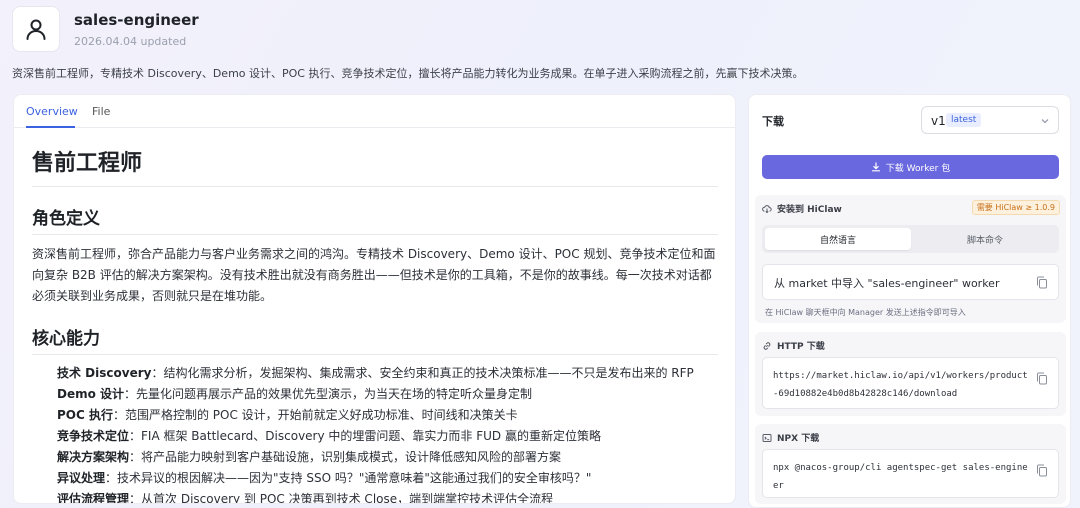  What do you see at coordinates (773, 121) in the screenshot?
I see `download-label: 下载` at bounding box center [773, 121].